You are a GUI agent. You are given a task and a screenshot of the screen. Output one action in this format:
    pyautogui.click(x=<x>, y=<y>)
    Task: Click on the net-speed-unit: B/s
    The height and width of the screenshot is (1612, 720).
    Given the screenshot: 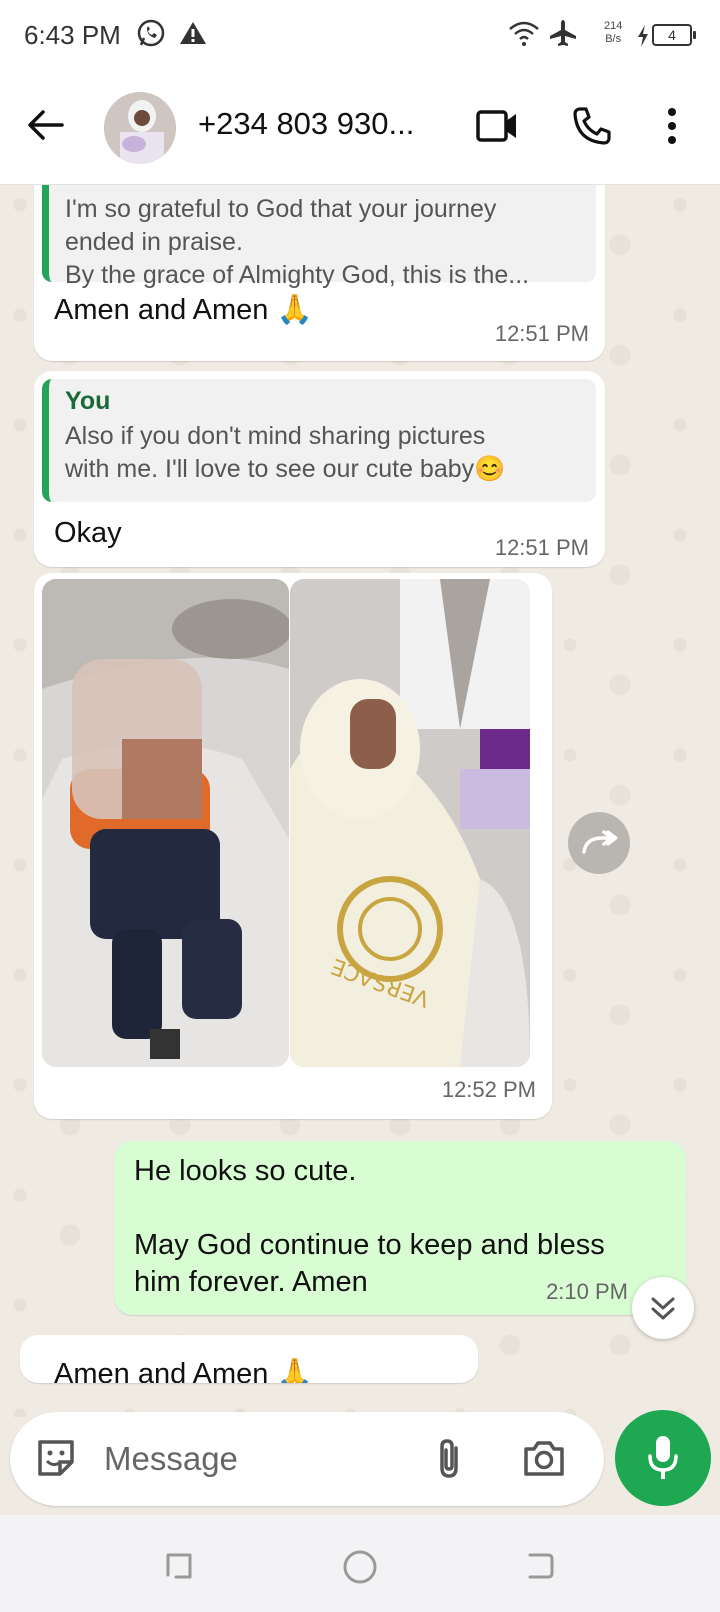 What is the action you would take?
    pyautogui.click(x=613, y=39)
    